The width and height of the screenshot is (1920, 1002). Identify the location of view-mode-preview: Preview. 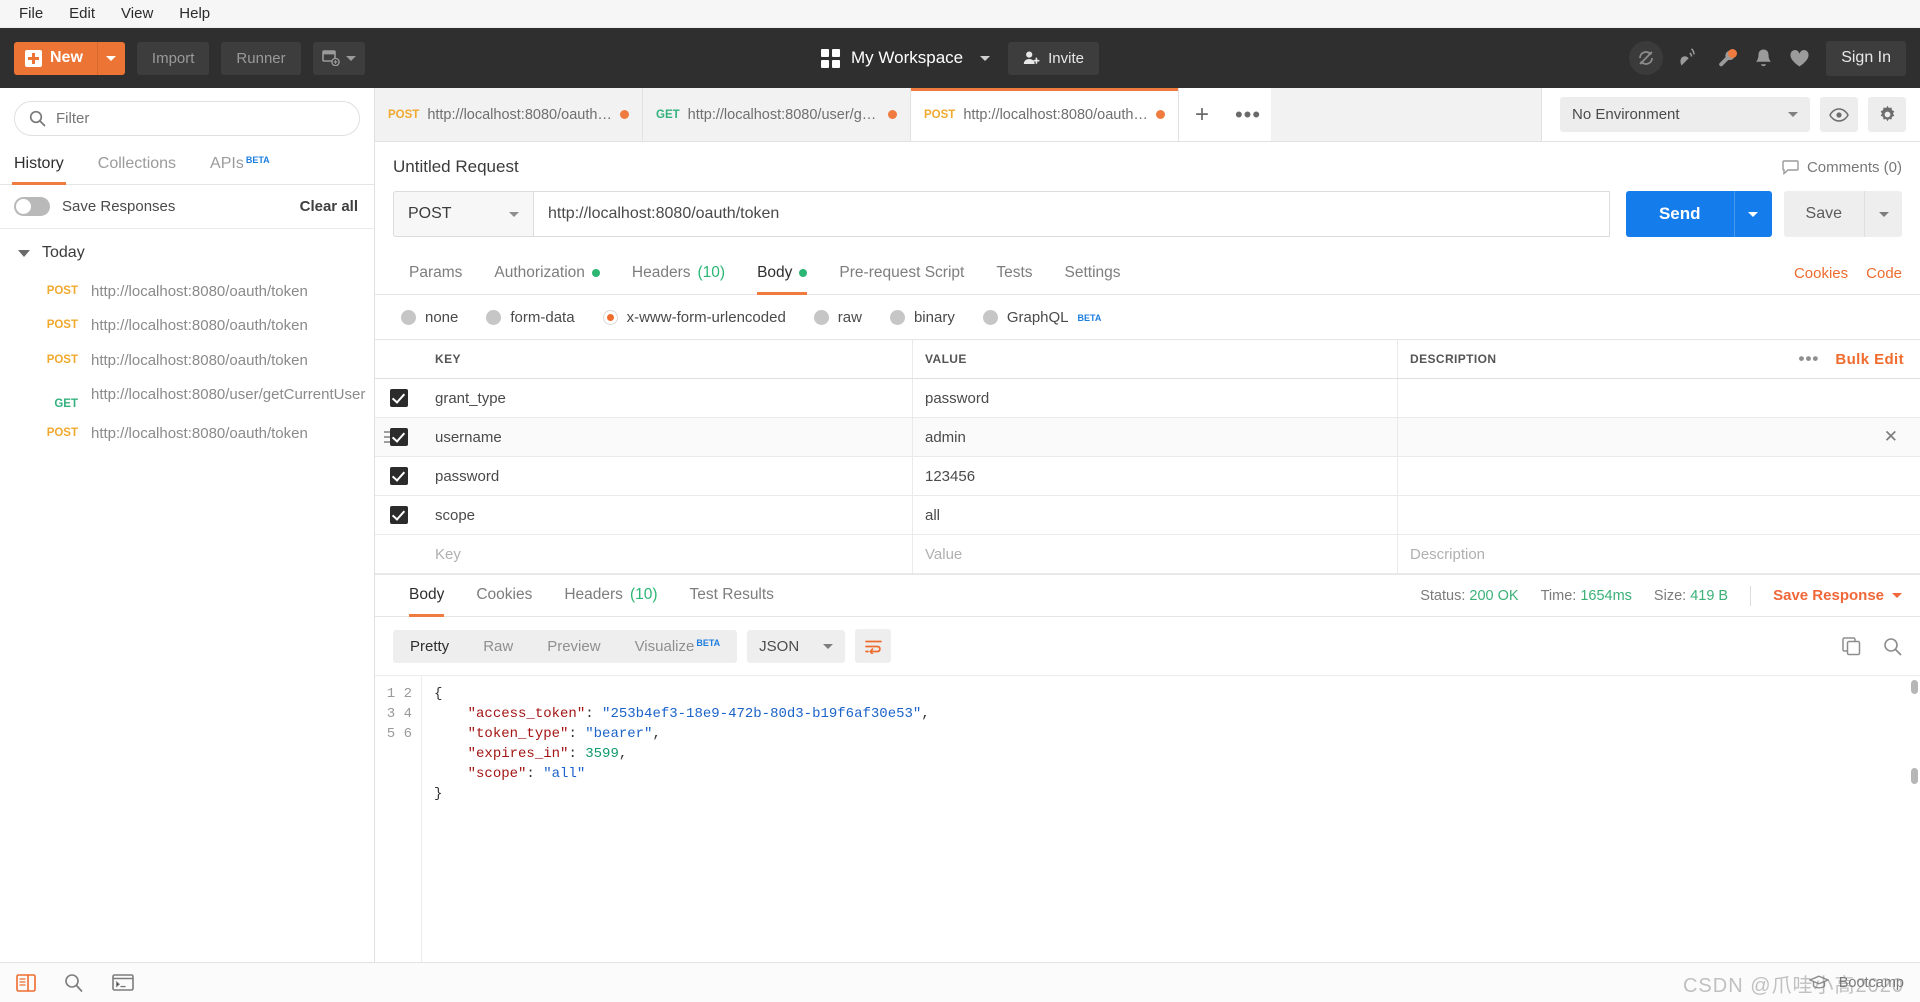
(573, 646).